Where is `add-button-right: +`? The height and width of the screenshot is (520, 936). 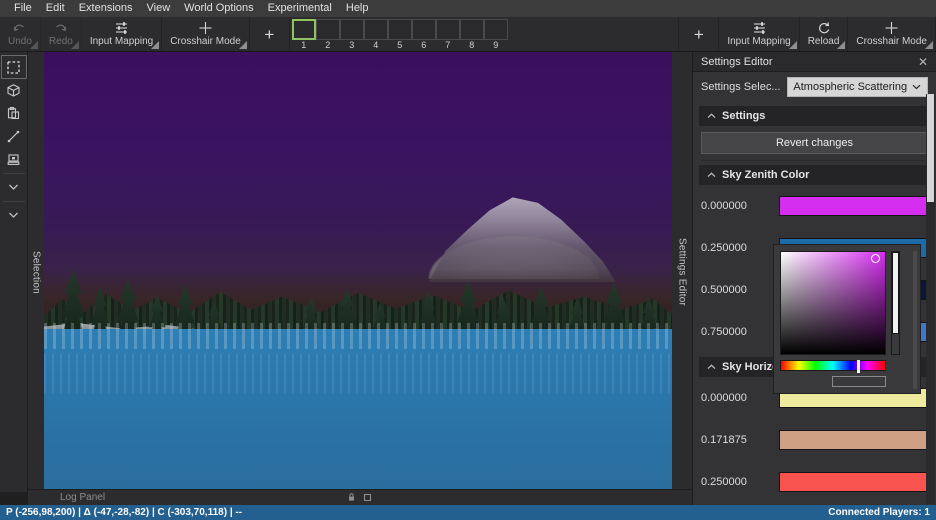
add-button-right: + is located at coordinates (699, 34).